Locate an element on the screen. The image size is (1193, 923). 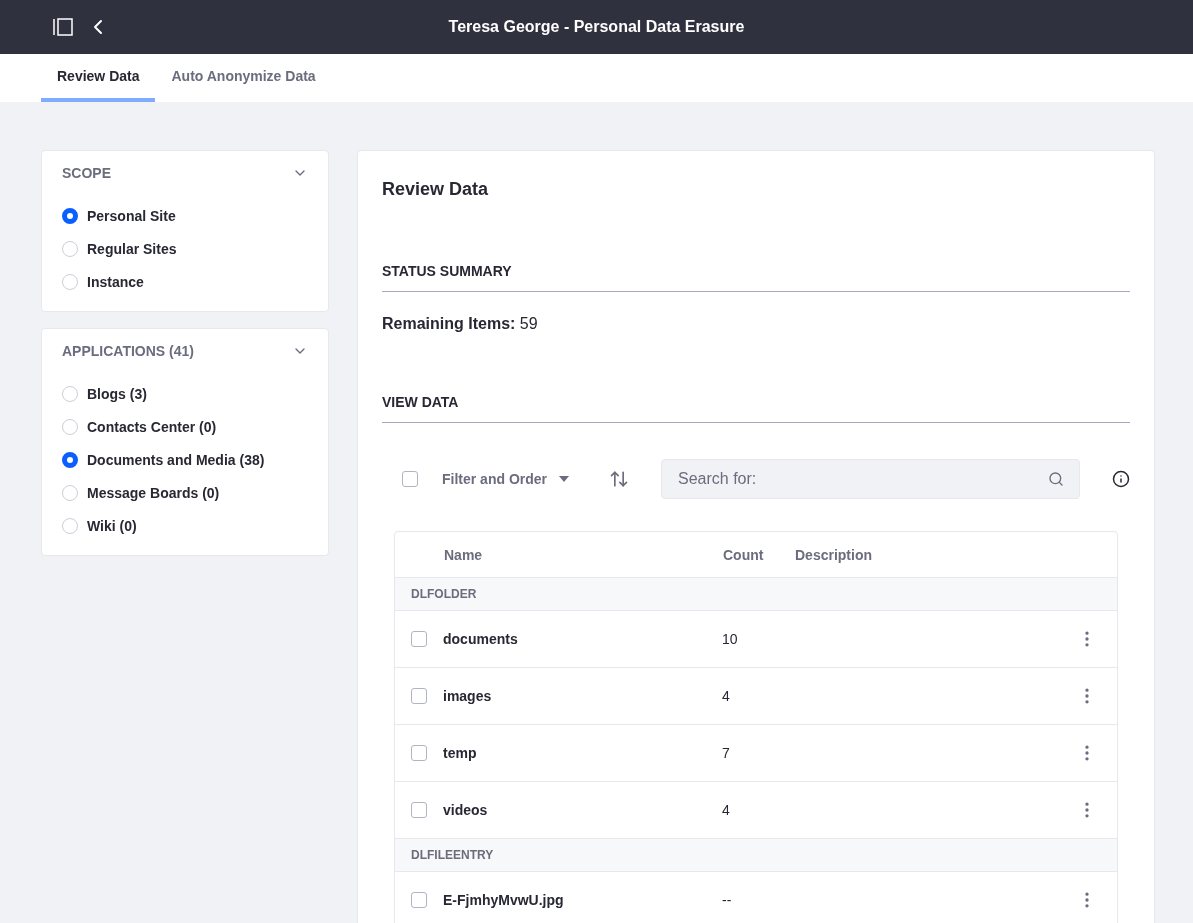
radio-label: Instance is located at coordinates (115, 282).